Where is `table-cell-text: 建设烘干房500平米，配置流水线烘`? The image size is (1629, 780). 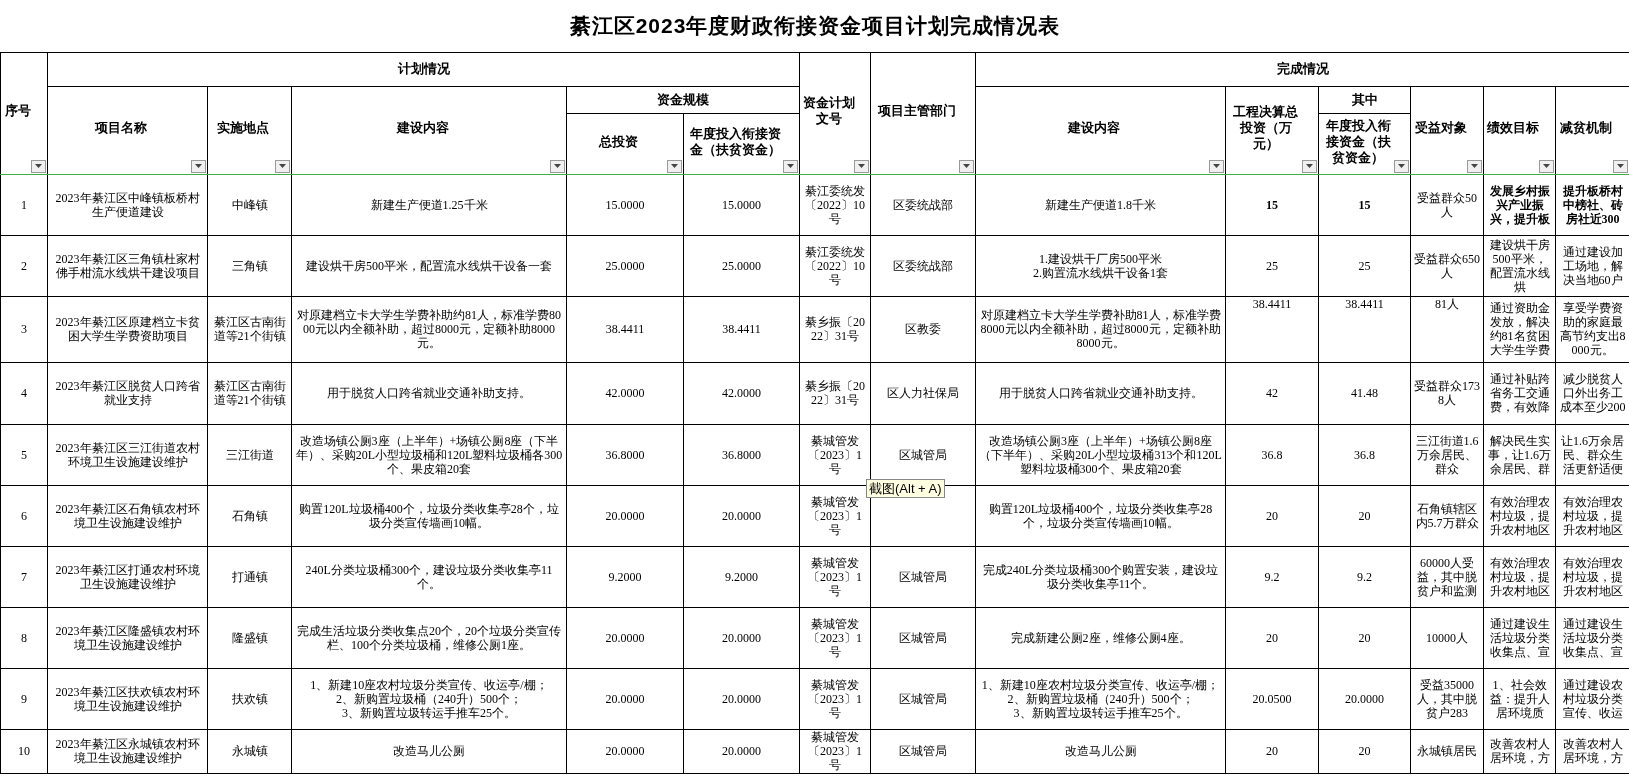
table-cell-text: 建设烘干房500平米，配置流水线烘 is located at coordinates (1519, 265).